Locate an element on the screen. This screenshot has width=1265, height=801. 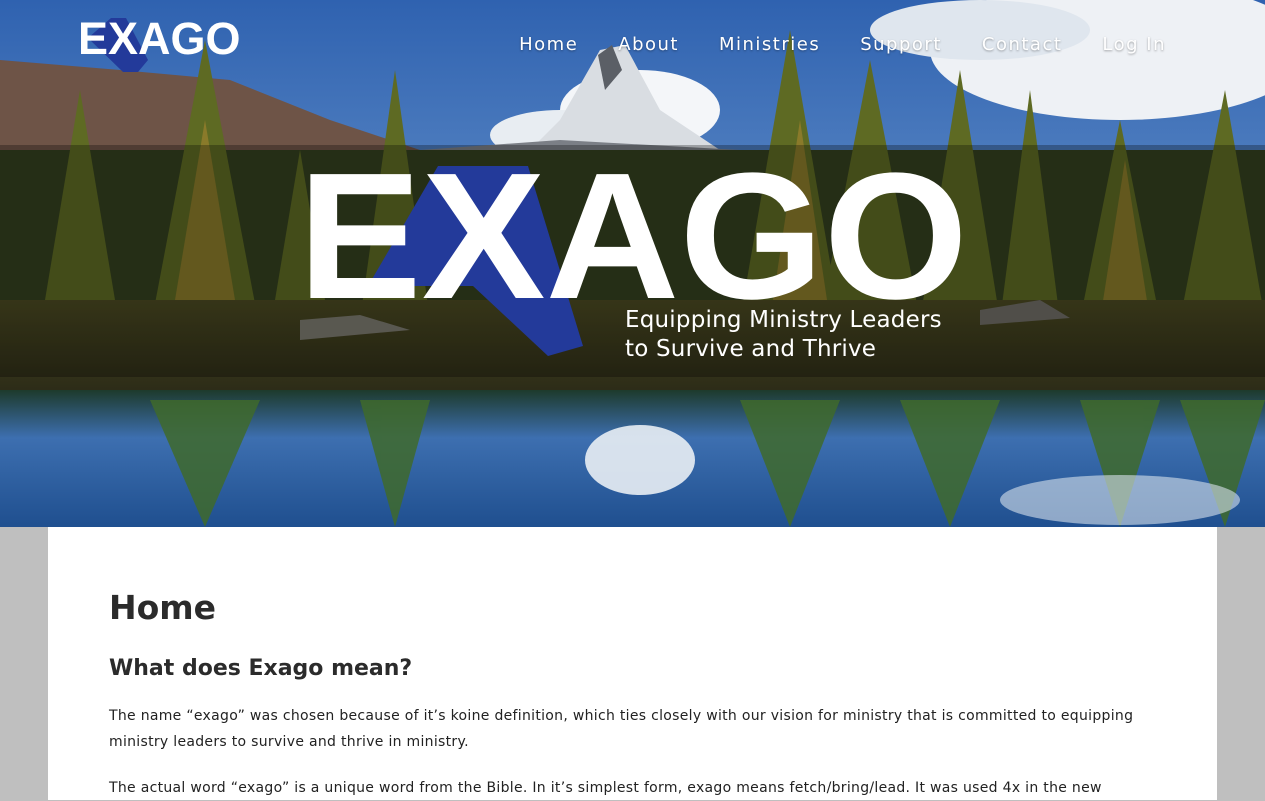
nav-support: Support is located at coordinates (901, 44).